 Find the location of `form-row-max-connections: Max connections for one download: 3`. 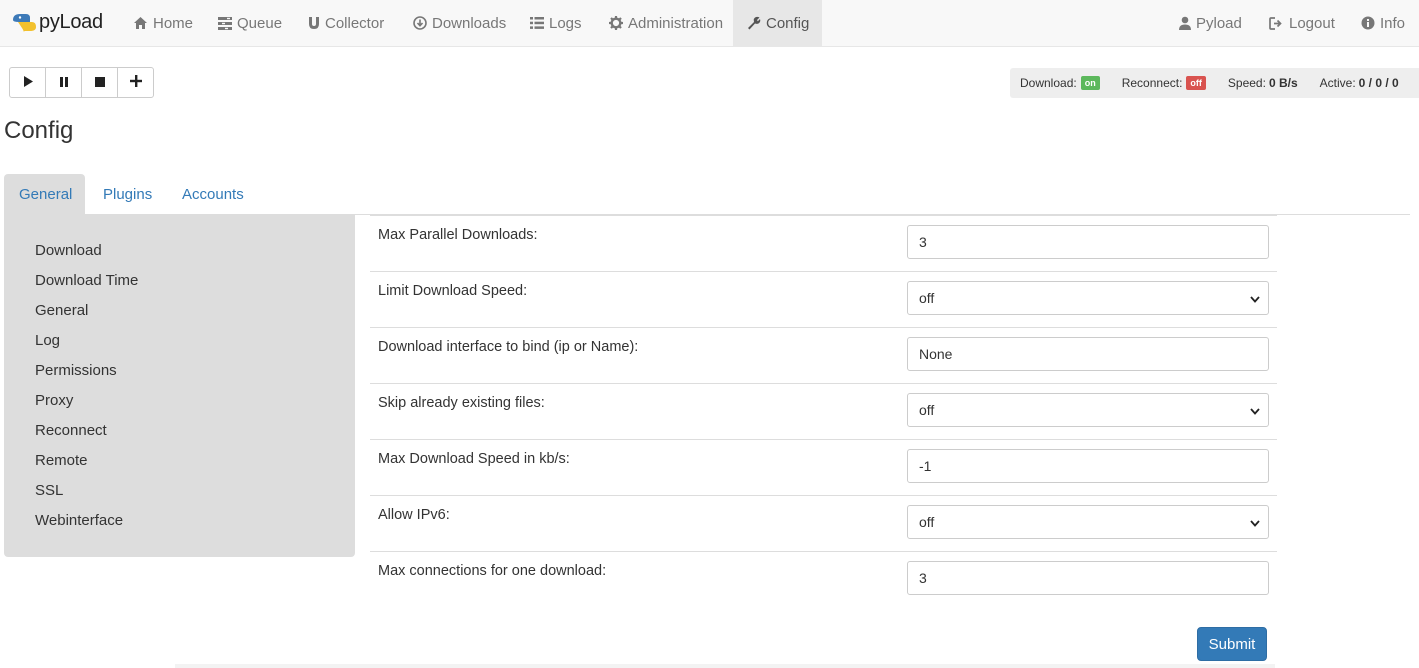

form-row-max-connections: Max connections for one download: 3 is located at coordinates (823, 579).